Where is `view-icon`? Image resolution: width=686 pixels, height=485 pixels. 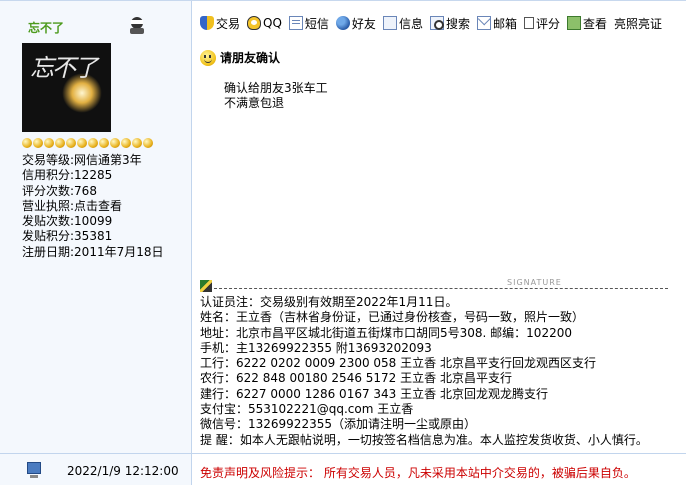 view-icon is located at coordinates (574, 23).